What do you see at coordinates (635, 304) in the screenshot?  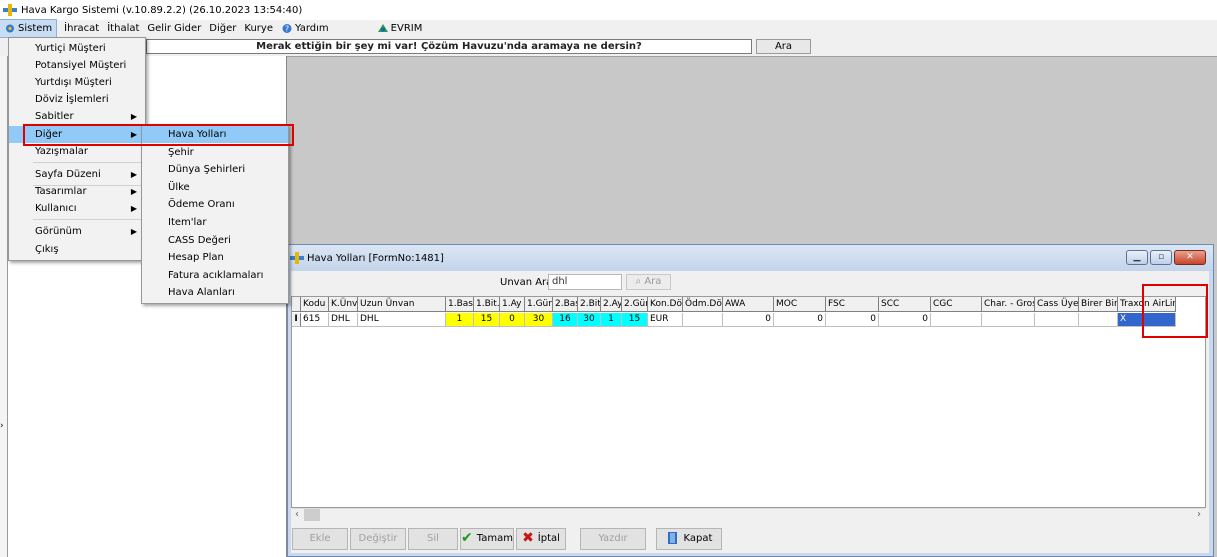 I see `column-header: 2.Gün` at bounding box center [635, 304].